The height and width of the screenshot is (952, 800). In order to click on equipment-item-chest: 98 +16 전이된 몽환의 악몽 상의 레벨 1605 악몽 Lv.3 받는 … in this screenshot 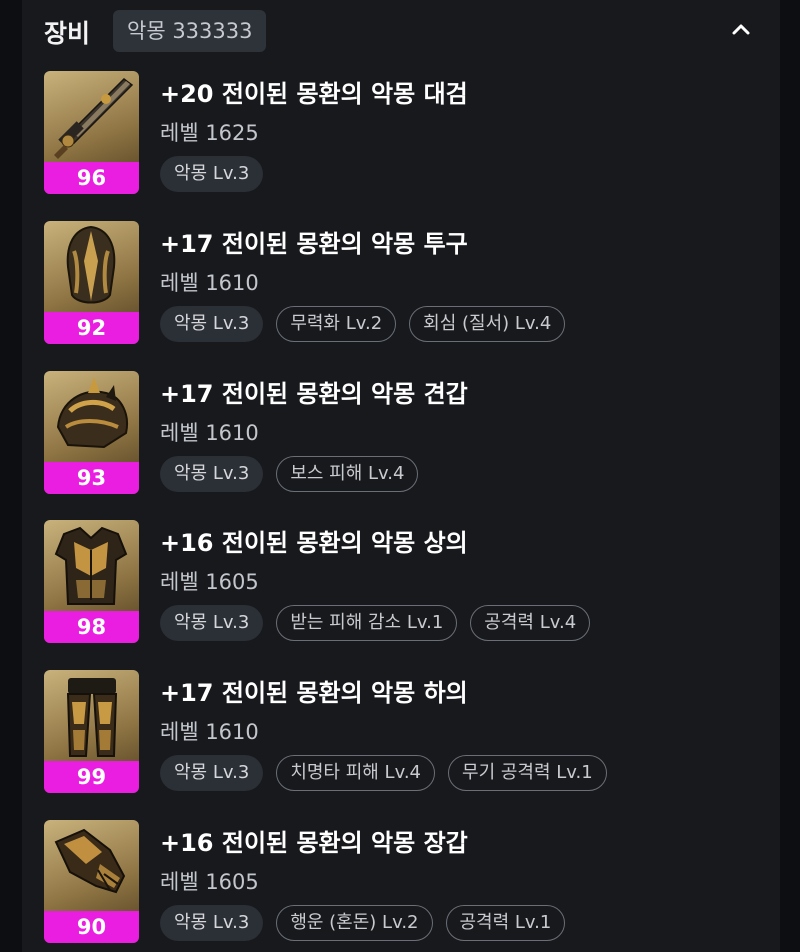, I will do `click(401, 585)`.